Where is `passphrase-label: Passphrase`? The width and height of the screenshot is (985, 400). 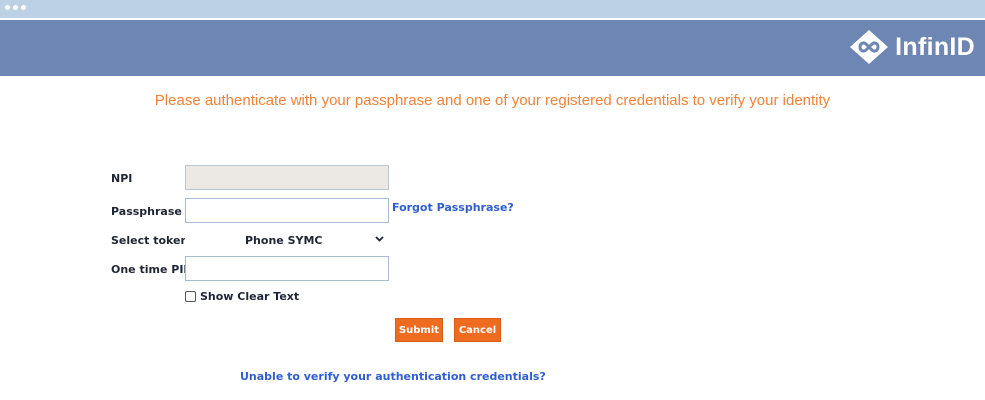
passphrase-label: Passphrase is located at coordinates (146, 211).